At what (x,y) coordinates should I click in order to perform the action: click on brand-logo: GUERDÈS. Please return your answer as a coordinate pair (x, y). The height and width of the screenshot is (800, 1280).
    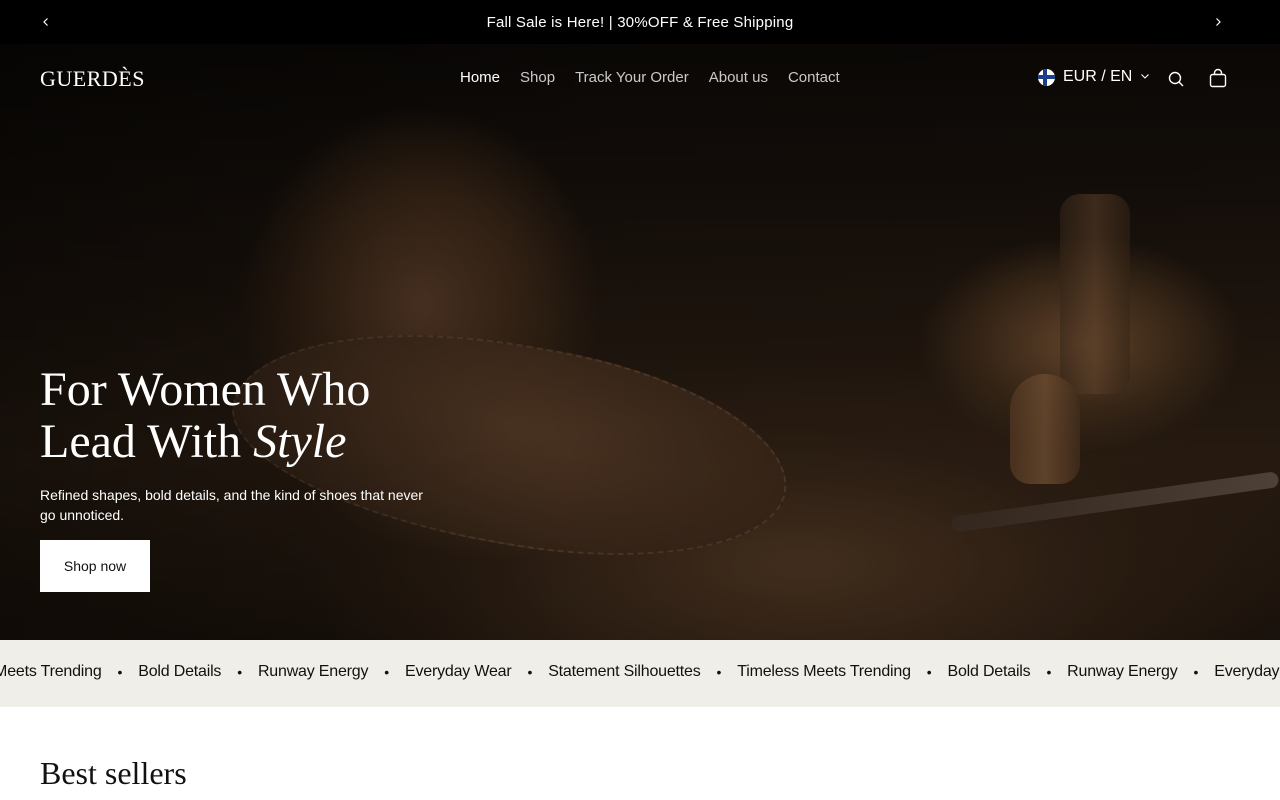
    Looking at the image, I should click on (92, 79).